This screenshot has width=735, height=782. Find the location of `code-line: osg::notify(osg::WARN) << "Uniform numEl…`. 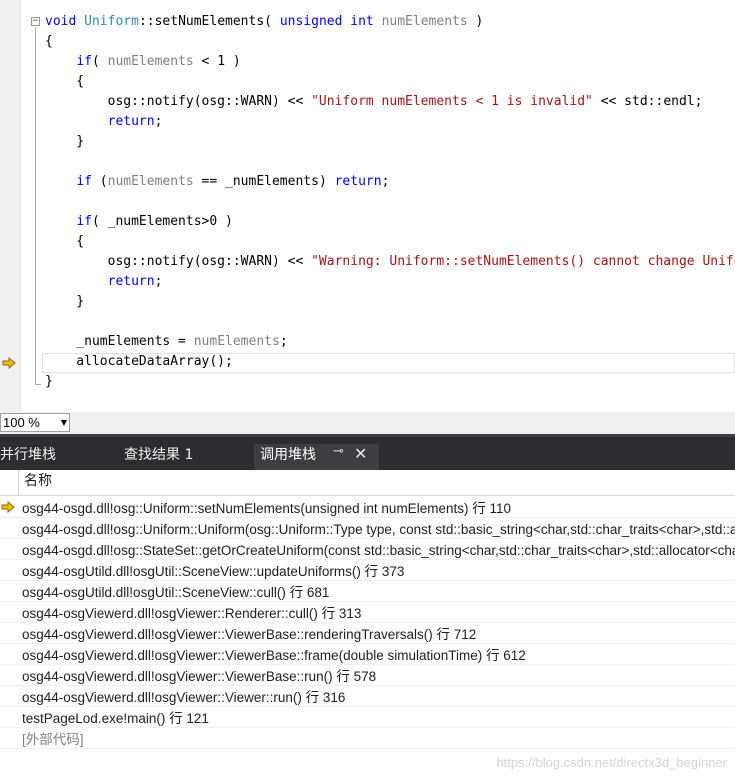

code-line: osg::notify(osg::WARN) << "Uniform numEl… is located at coordinates (374, 104).